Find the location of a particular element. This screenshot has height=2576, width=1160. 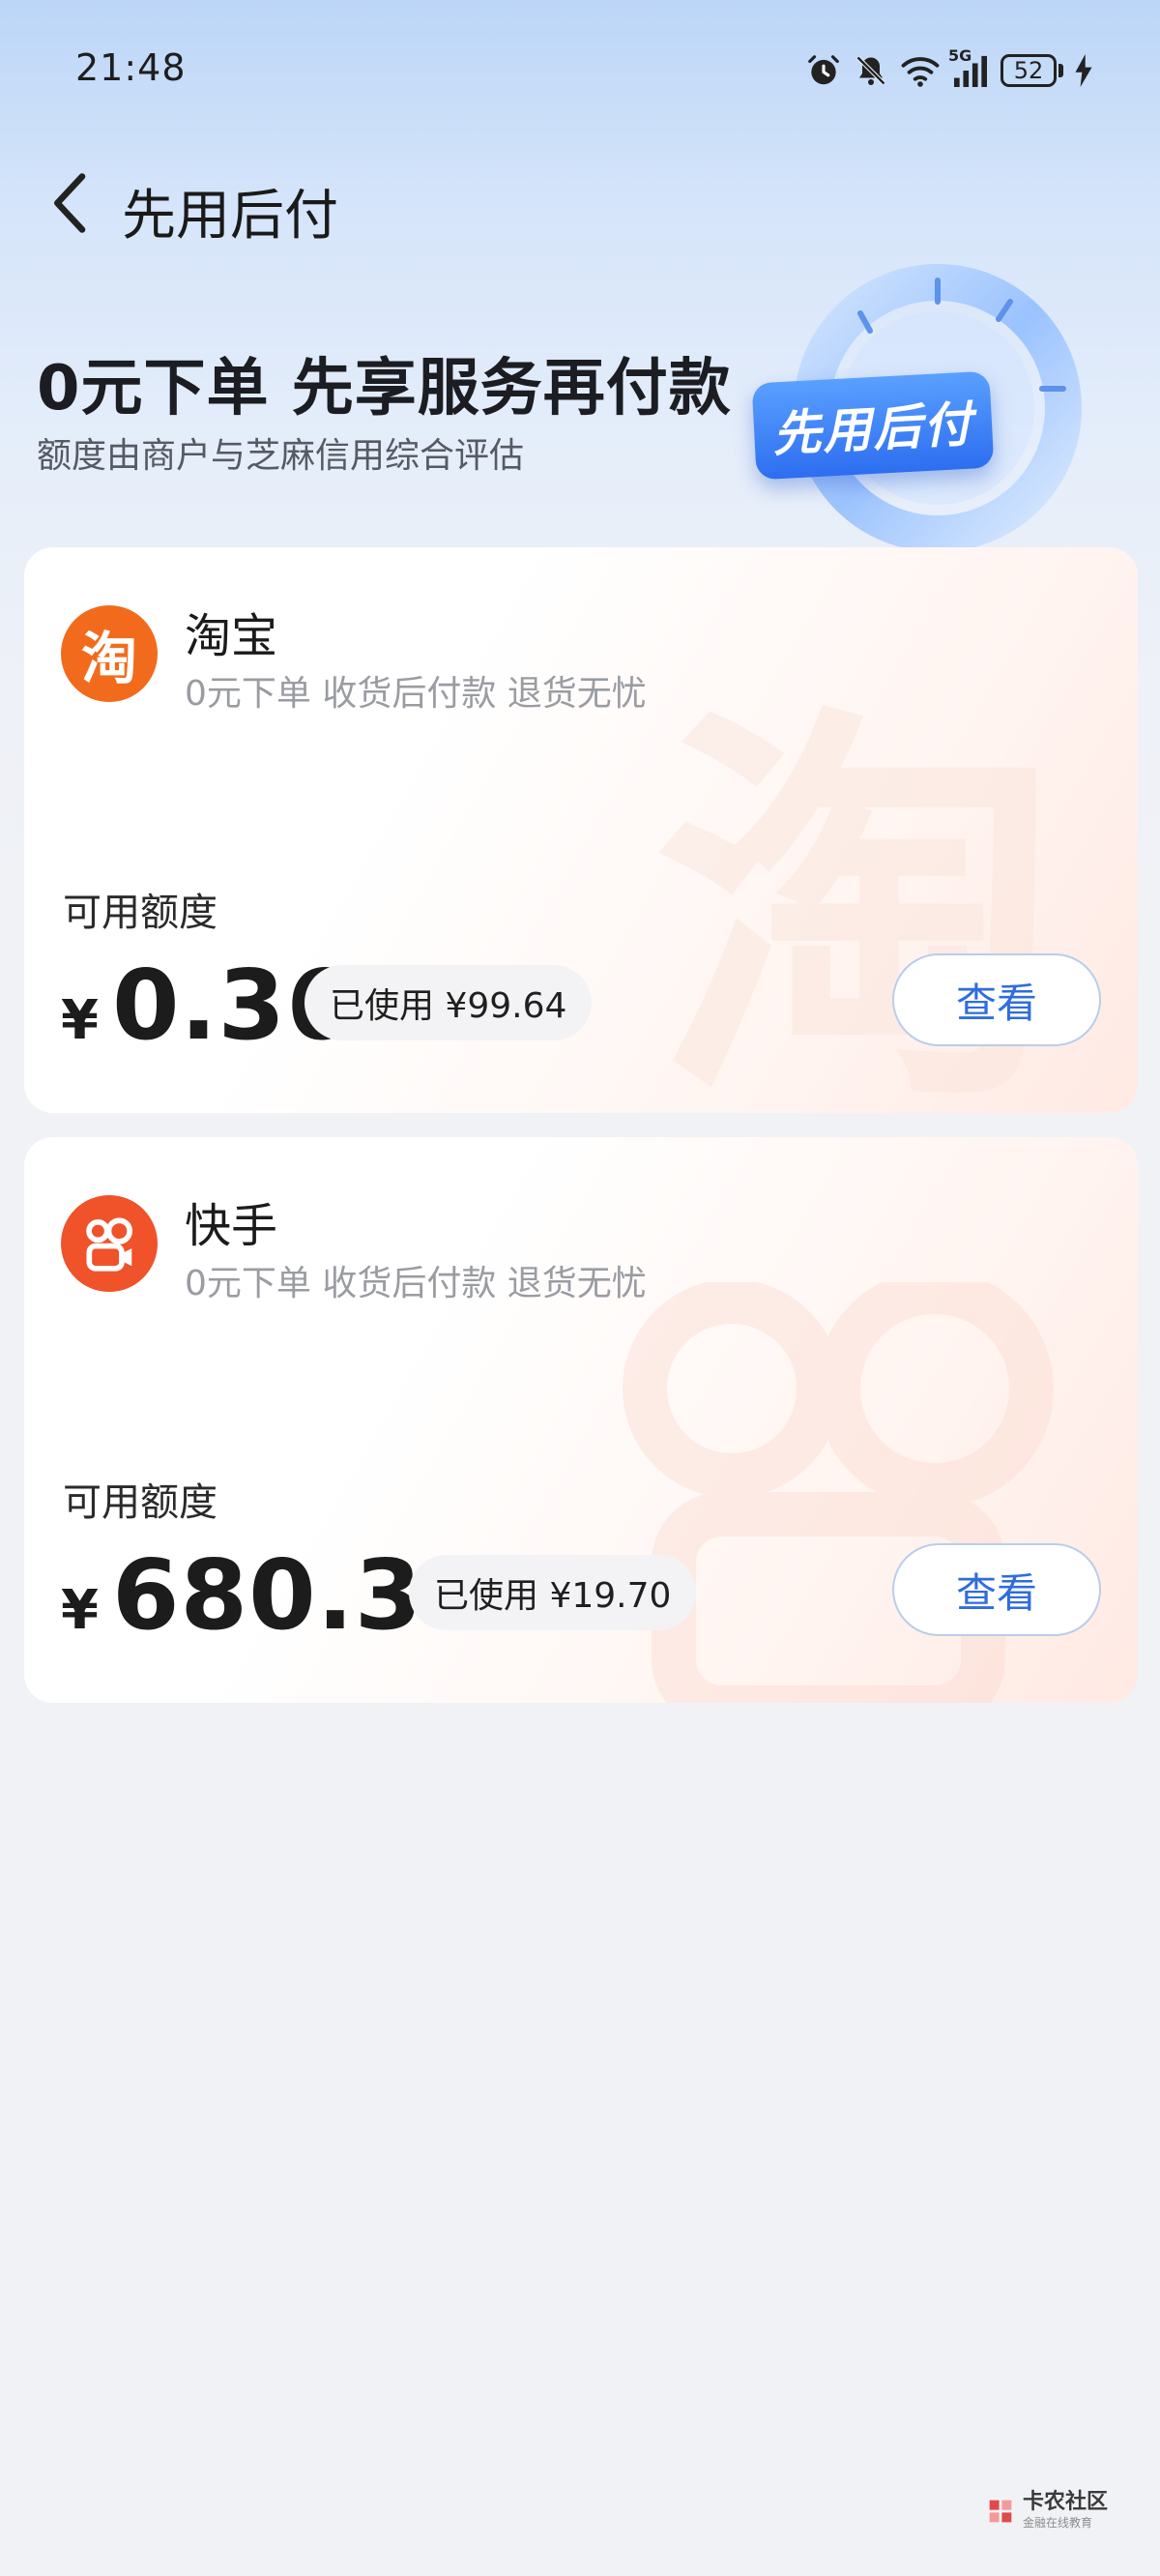

chevron-left-icon is located at coordinates (70, 203).